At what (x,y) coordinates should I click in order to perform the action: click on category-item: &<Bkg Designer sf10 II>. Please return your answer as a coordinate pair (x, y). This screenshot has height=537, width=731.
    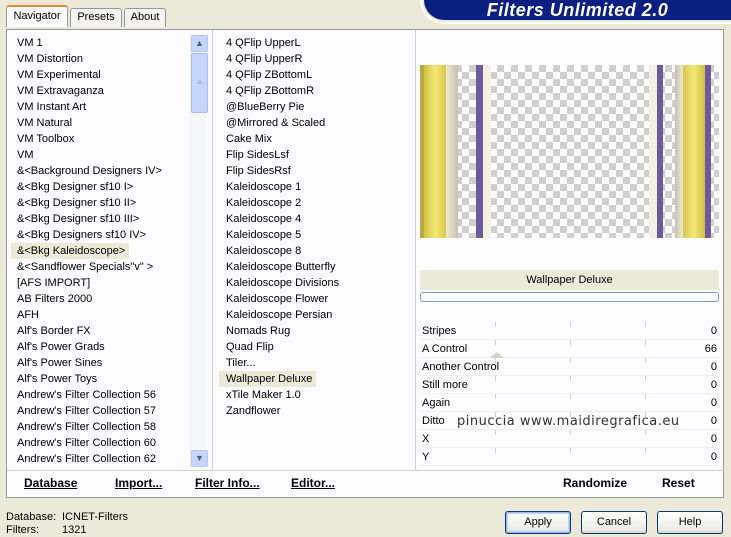
    Looking at the image, I should click on (101, 203).